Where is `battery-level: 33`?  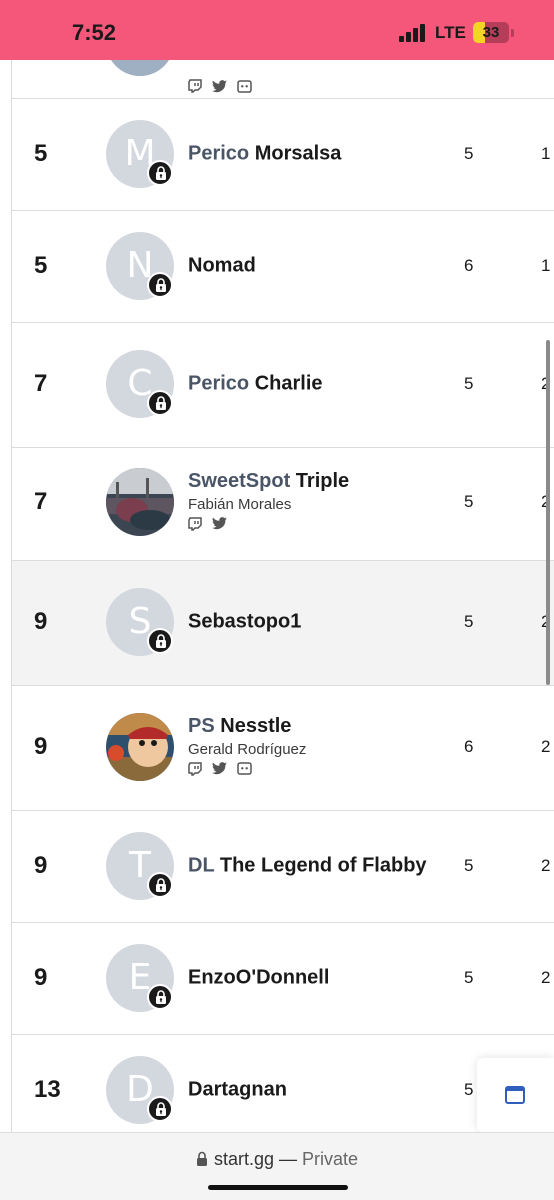 battery-level: 33 is located at coordinates (491, 32).